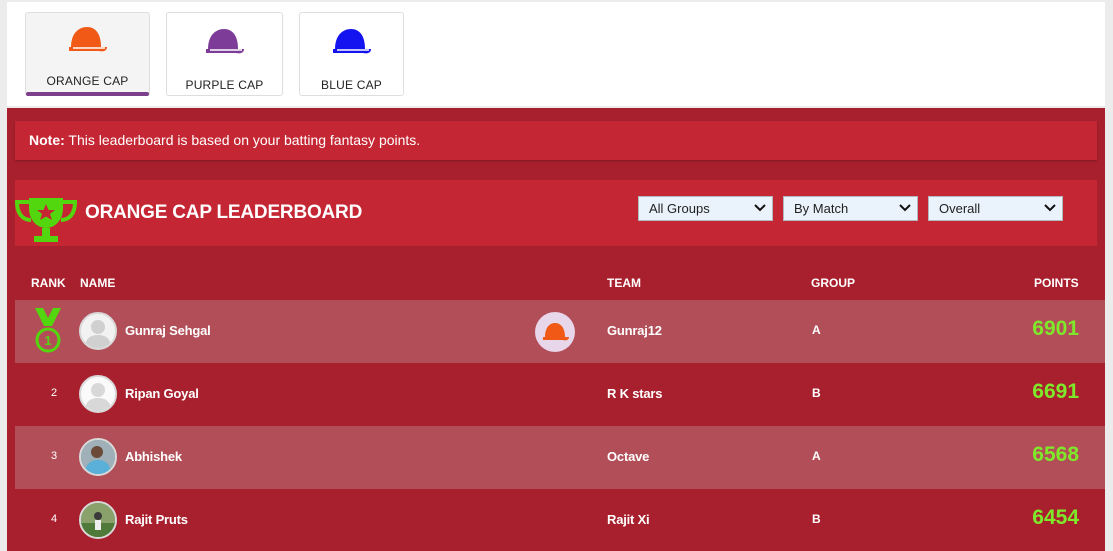 This screenshot has width=1113, height=551. What do you see at coordinates (87, 54) in the screenshot?
I see `tab-orange-cap: ORANGE CAP` at bounding box center [87, 54].